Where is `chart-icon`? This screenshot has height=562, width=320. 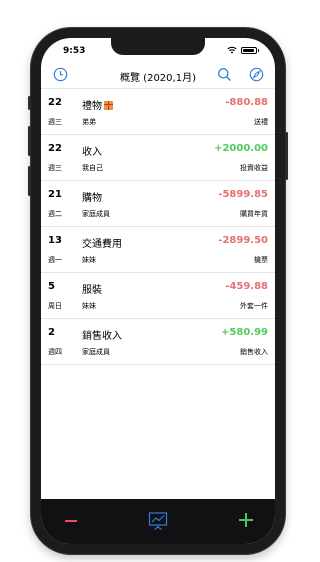 chart-icon is located at coordinates (158, 521).